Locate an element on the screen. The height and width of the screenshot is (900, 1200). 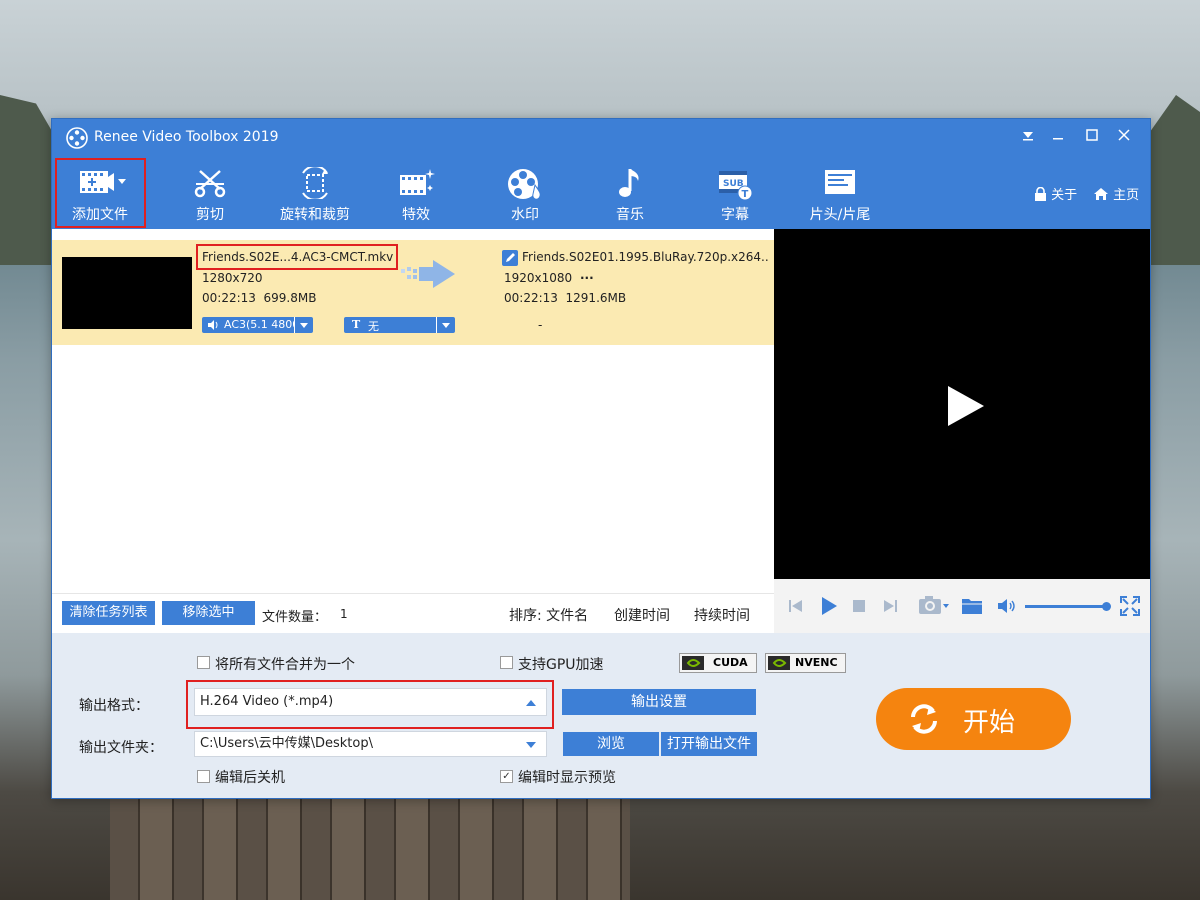
add-file-highlight is located at coordinates (100, 193).